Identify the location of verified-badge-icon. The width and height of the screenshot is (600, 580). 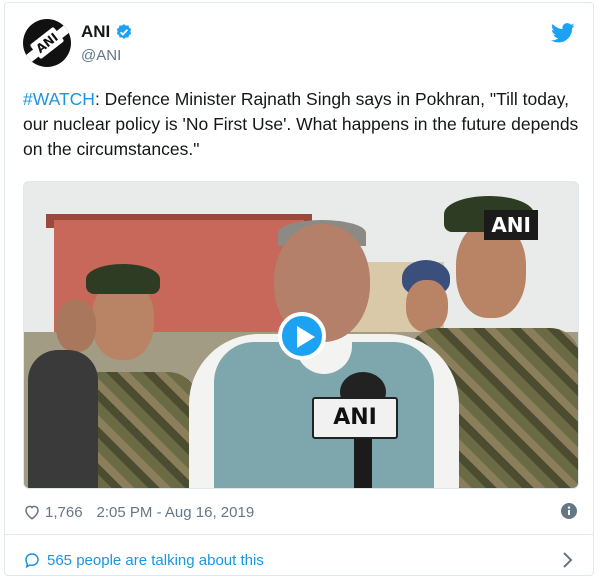
(124, 31).